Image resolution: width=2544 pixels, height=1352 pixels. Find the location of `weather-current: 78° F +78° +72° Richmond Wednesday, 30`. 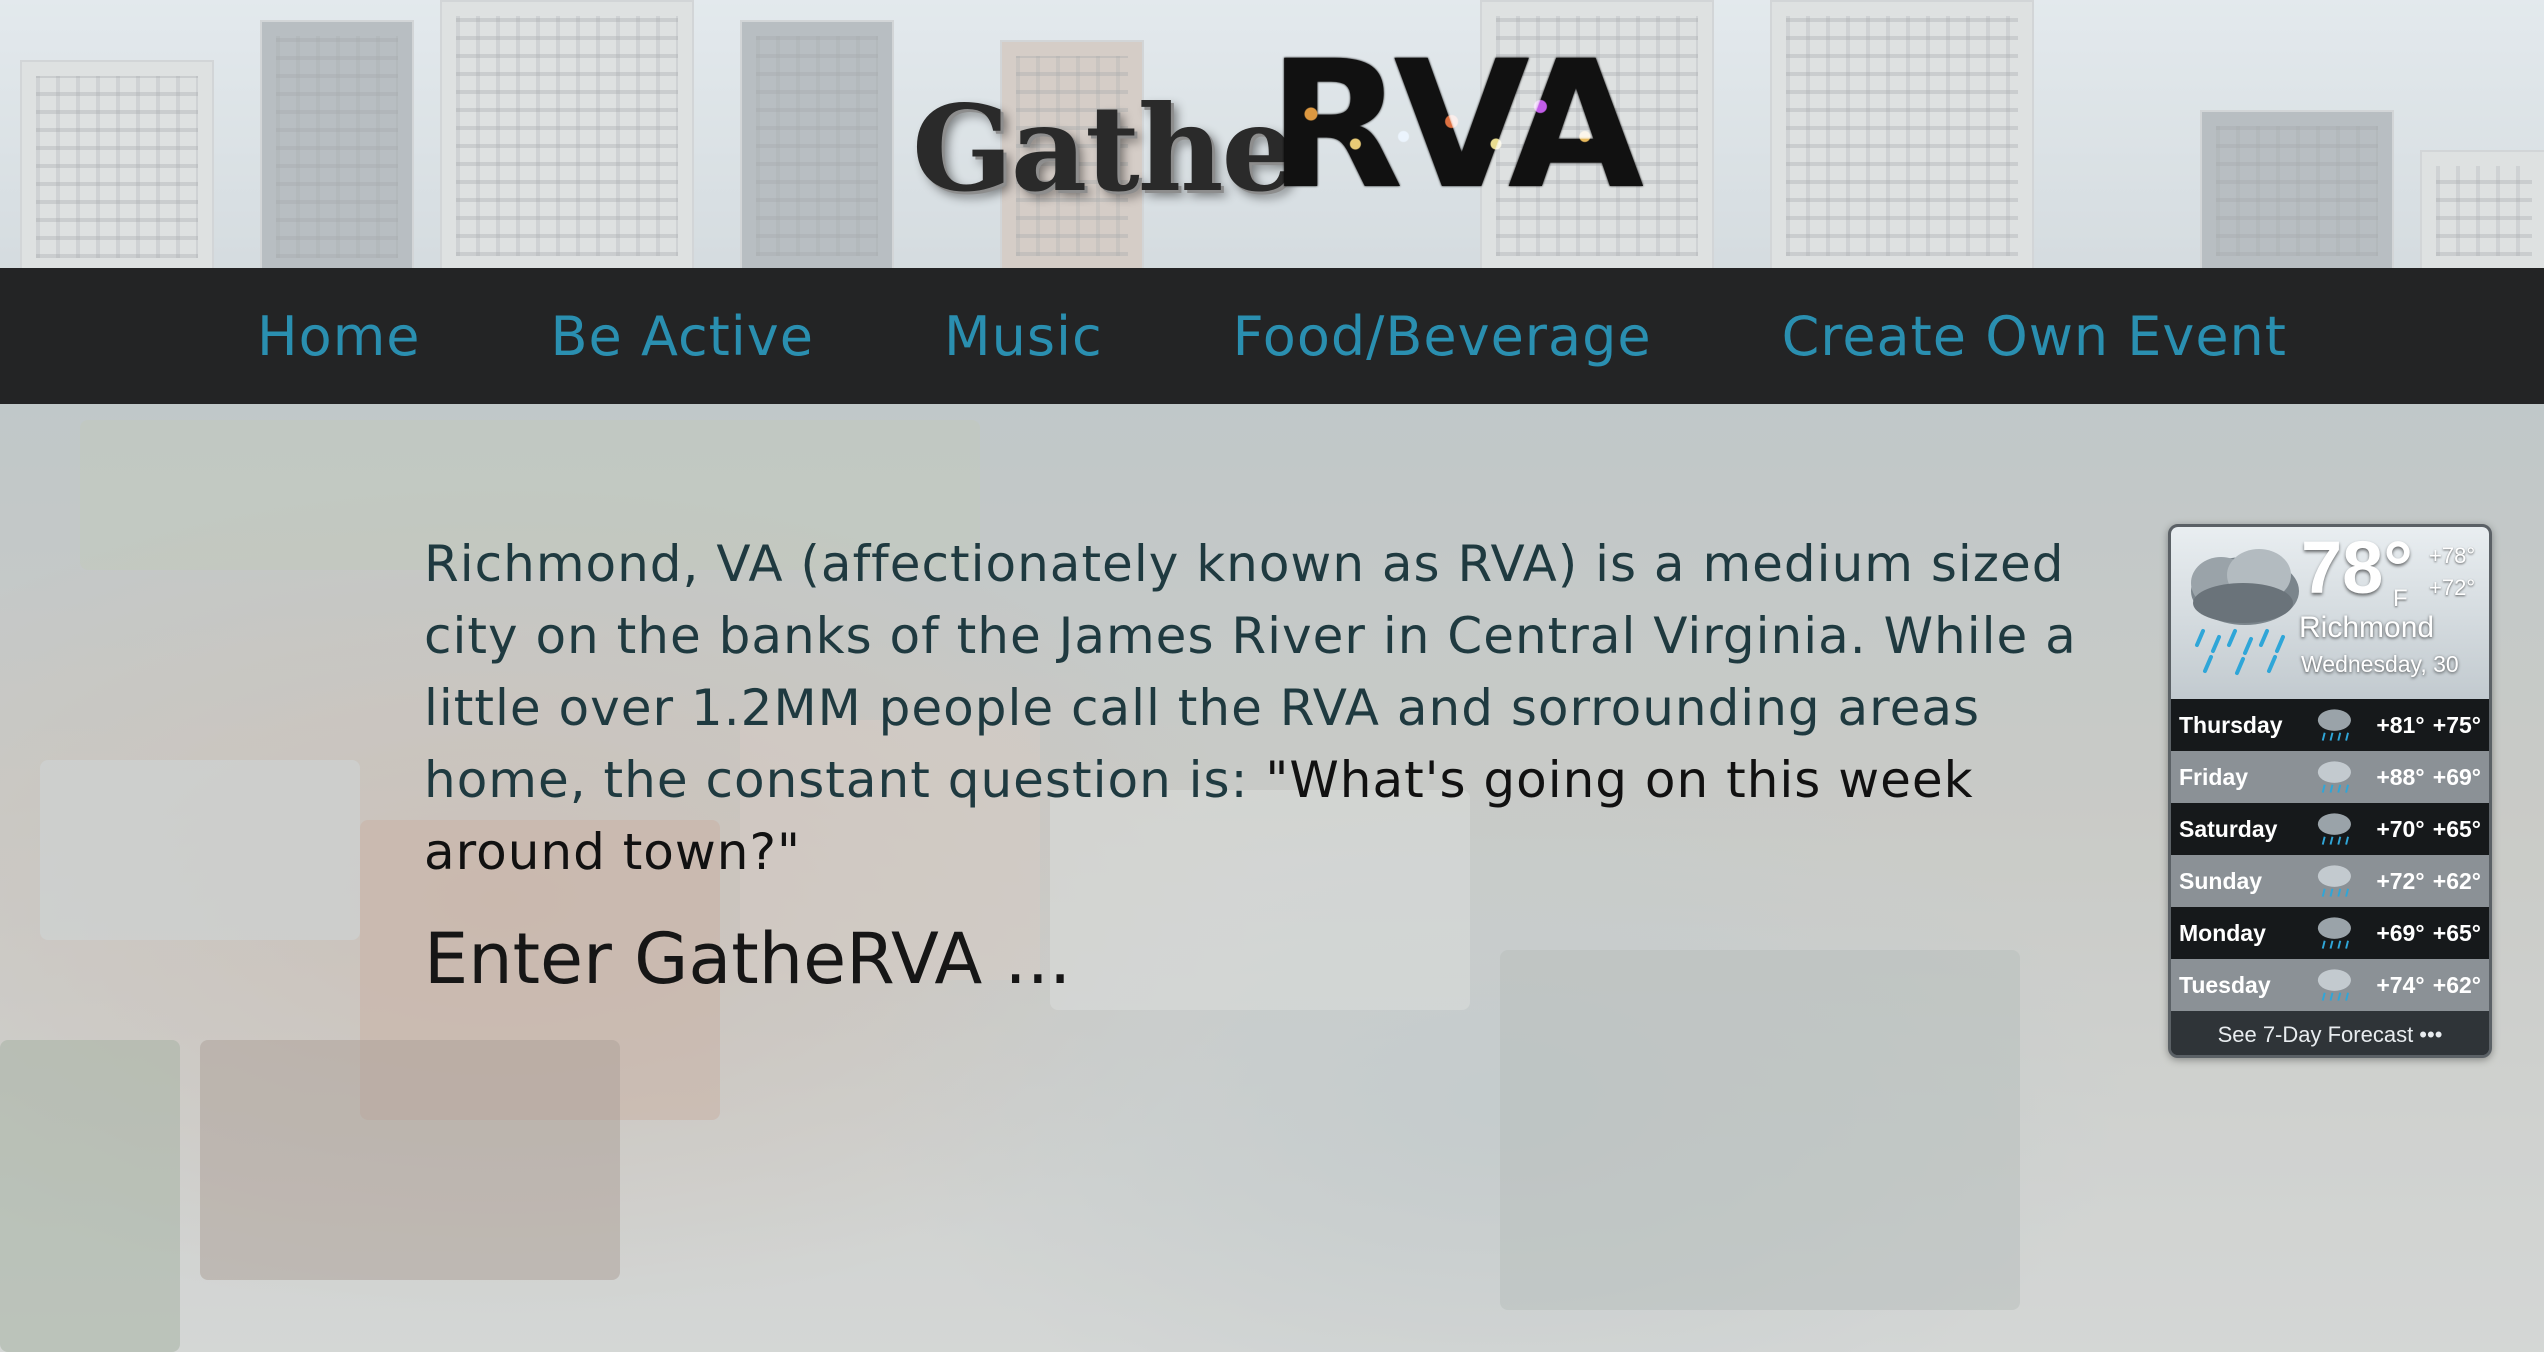

weather-current: 78° F +78° +72° Richmond Wednesday, 30 is located at coordinates (2330, 613).